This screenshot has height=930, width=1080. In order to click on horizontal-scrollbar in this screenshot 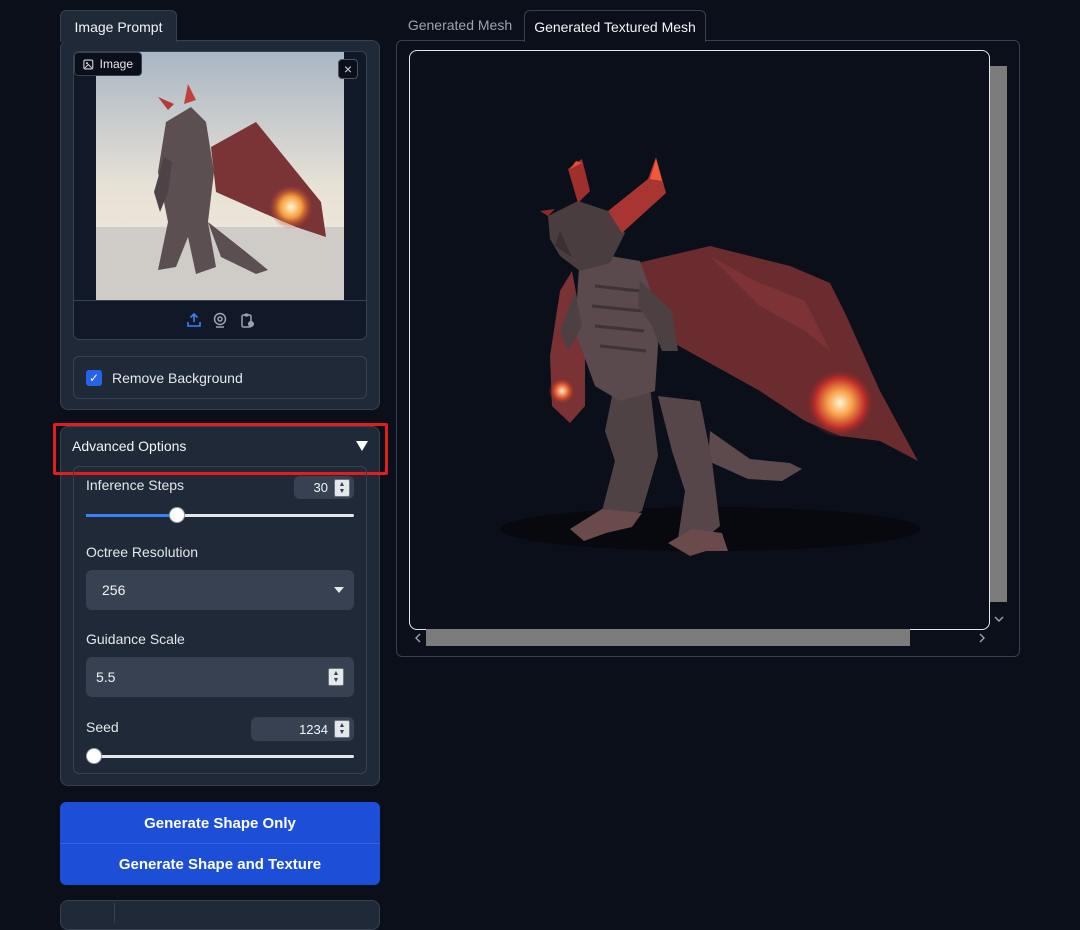, I will do `click(668, 637)`.